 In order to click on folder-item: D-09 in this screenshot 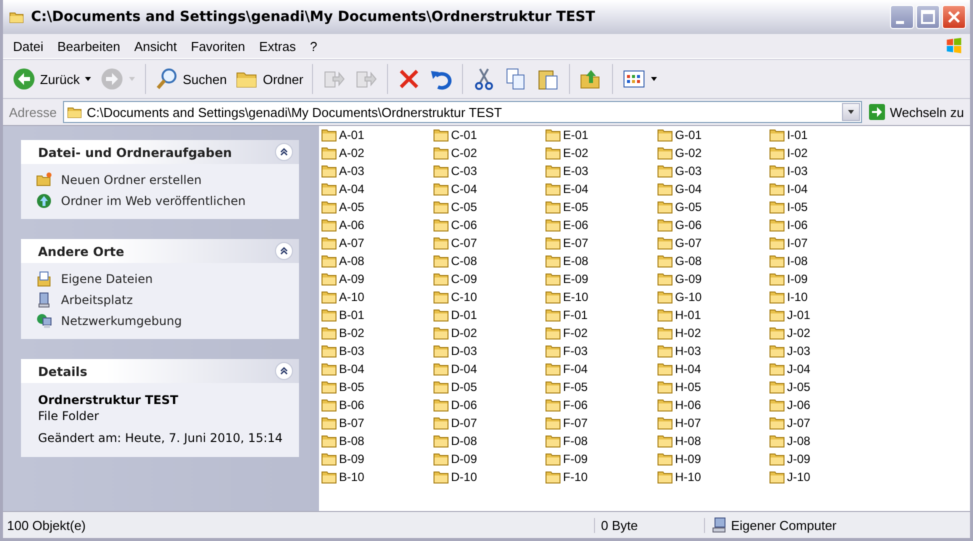, I will do `click(489, 459)`.